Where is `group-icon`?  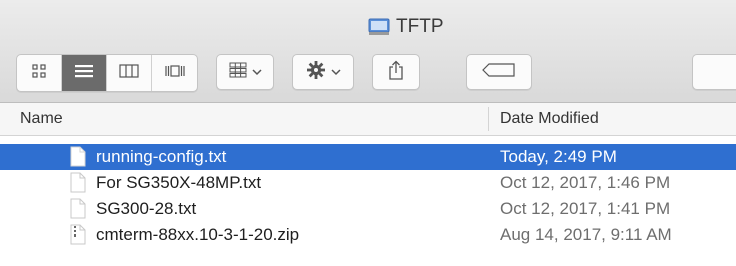
group-icon is located at coordinates (238, 72).